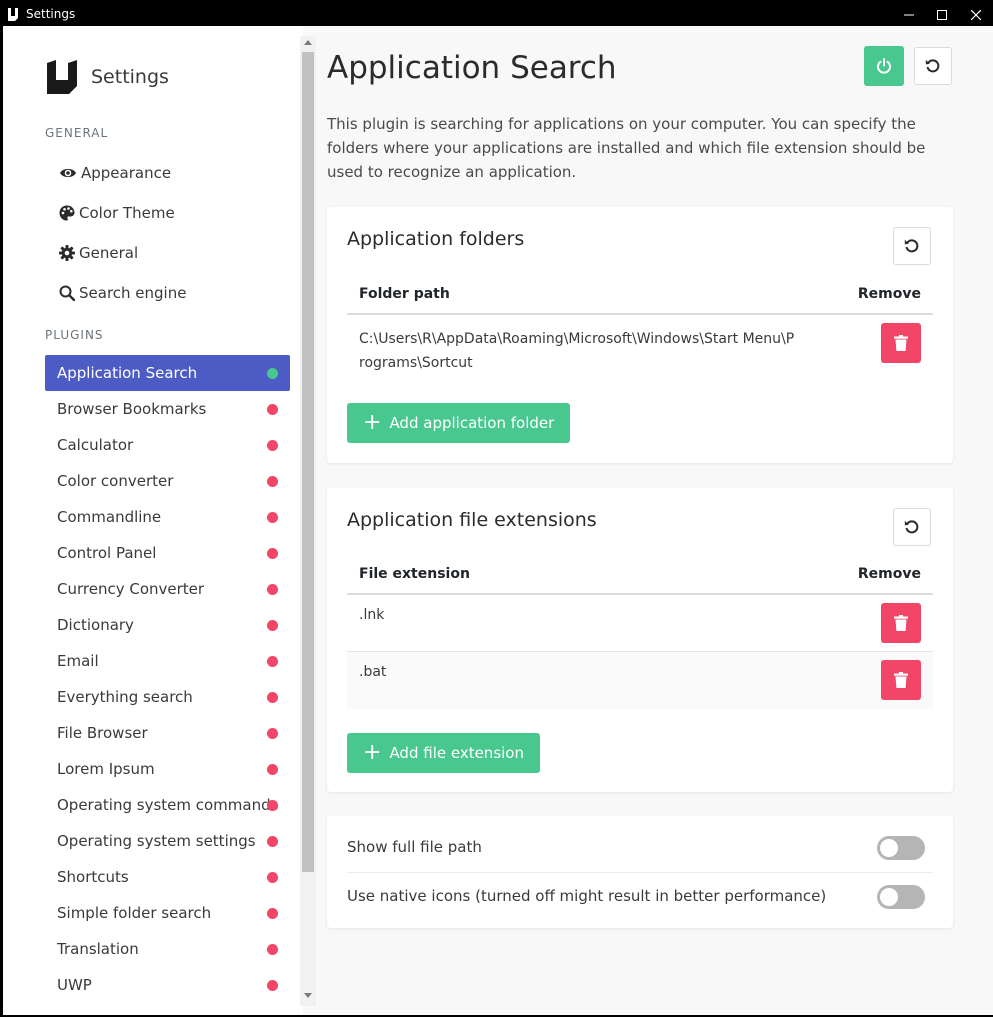 Image resolution: width=993 pixels, height=1017 pixels. What do you see at coordinates (167, 661) in the screenshot?
I see `plugin-item: Email` at bounding box center [167, 661].